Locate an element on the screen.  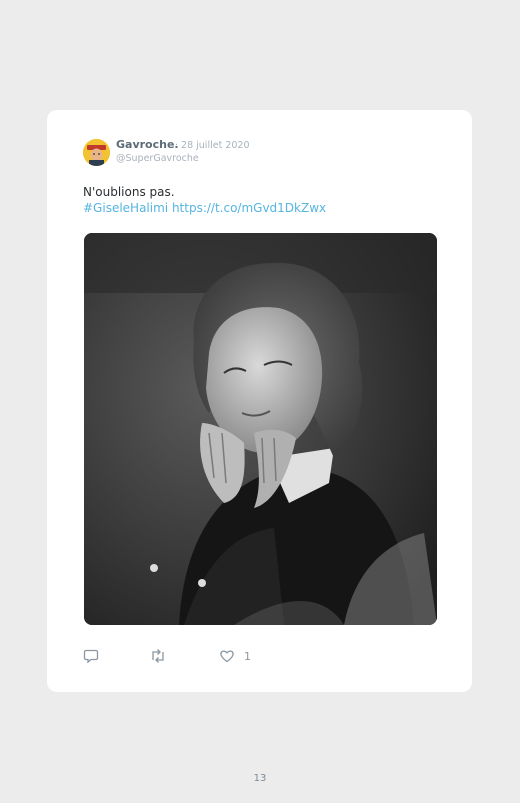
author-name: Gavroche. is located at coordinates (147, 144).